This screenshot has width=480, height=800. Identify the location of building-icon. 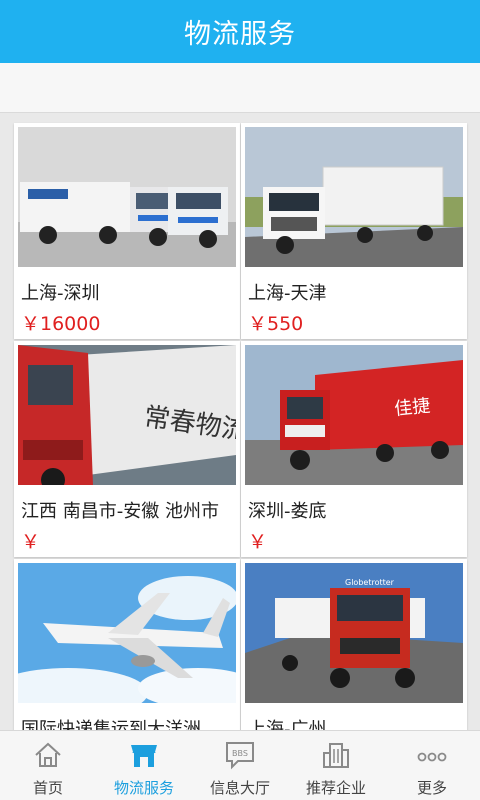
(336, 755).